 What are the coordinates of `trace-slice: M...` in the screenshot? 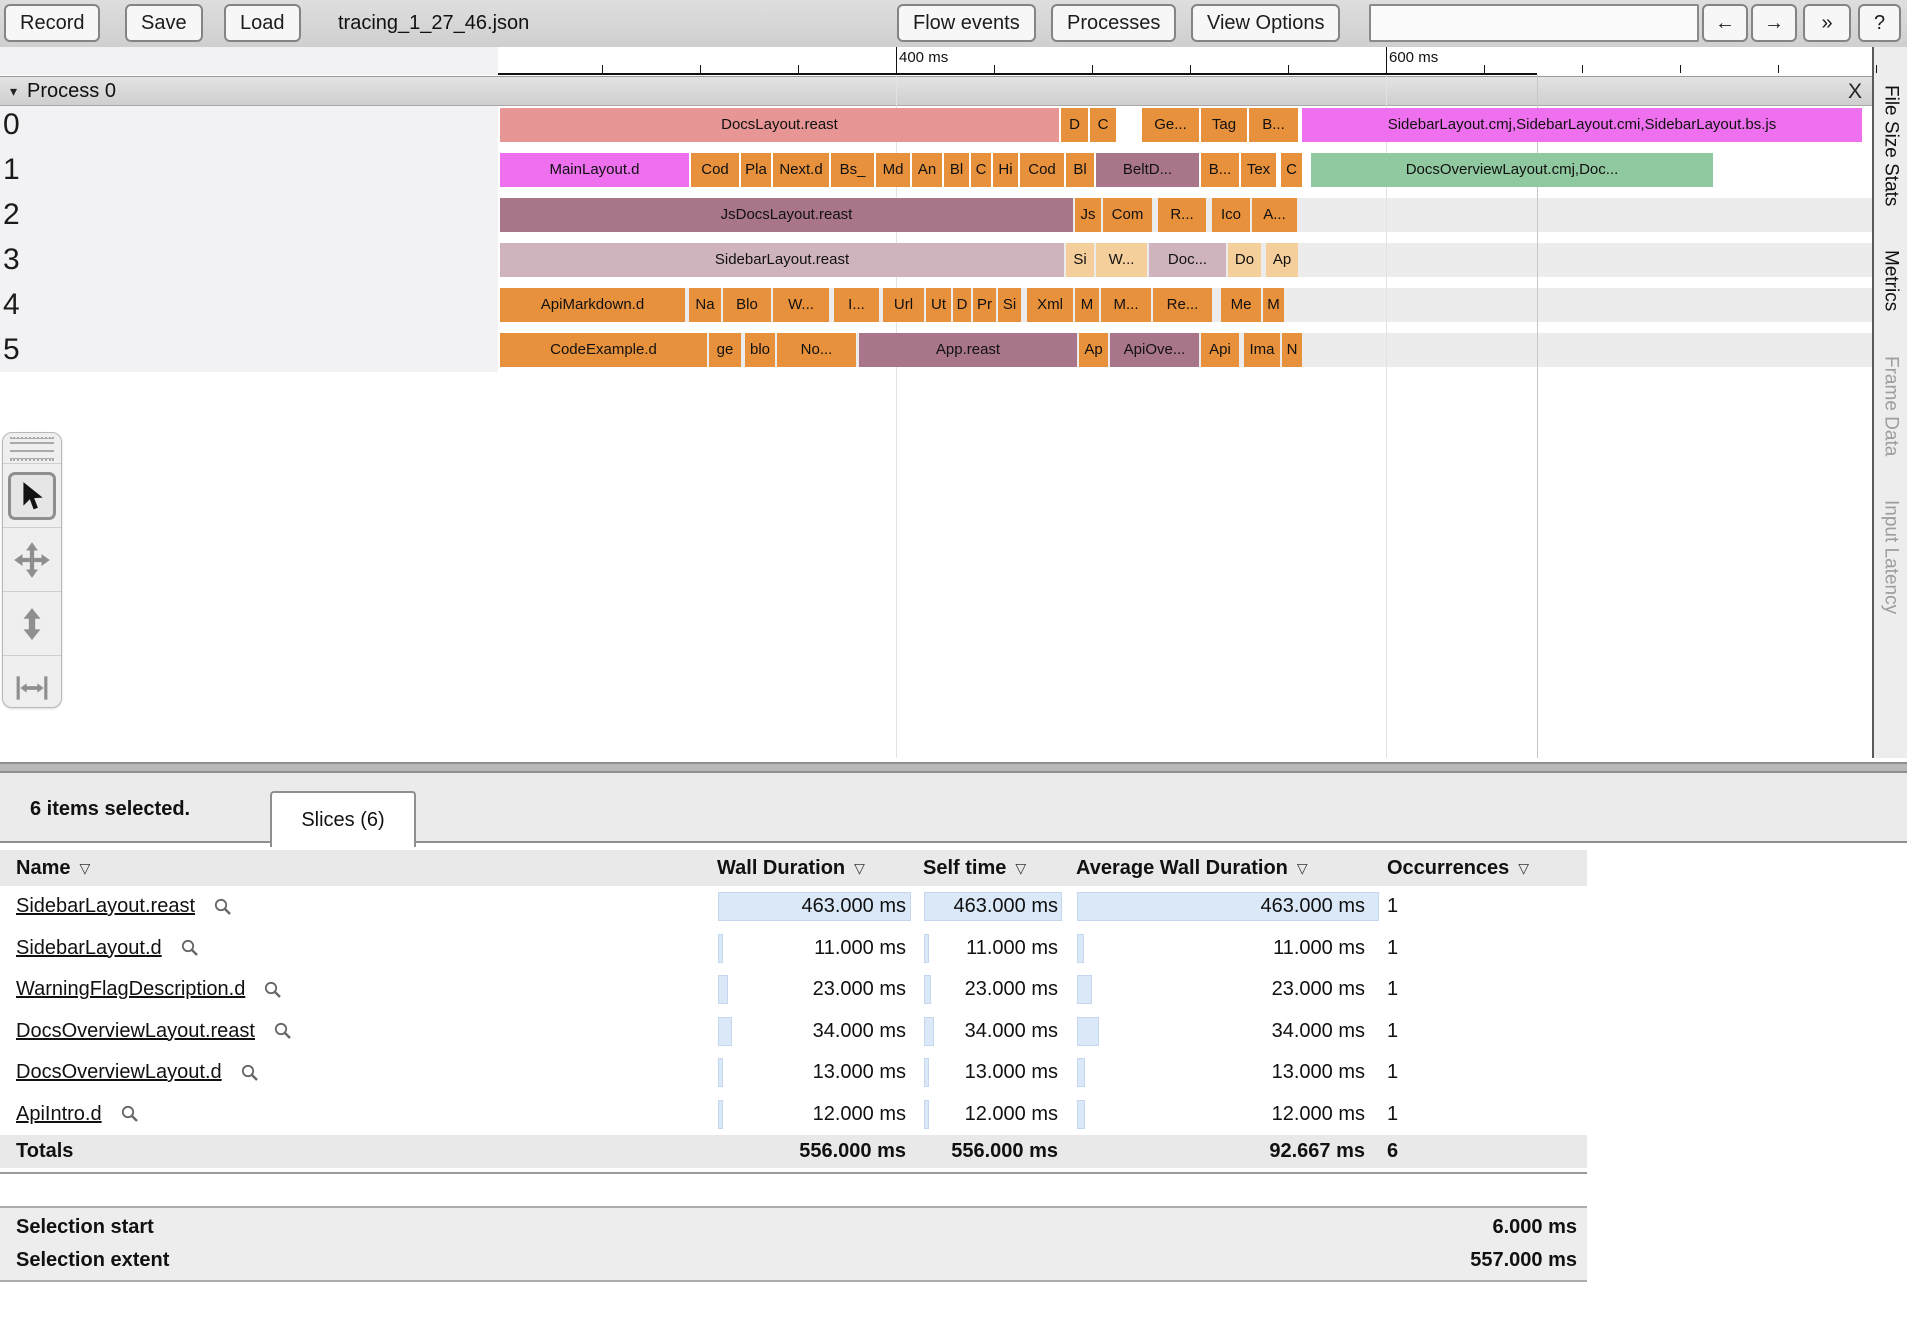 It's located at (1126, 305).